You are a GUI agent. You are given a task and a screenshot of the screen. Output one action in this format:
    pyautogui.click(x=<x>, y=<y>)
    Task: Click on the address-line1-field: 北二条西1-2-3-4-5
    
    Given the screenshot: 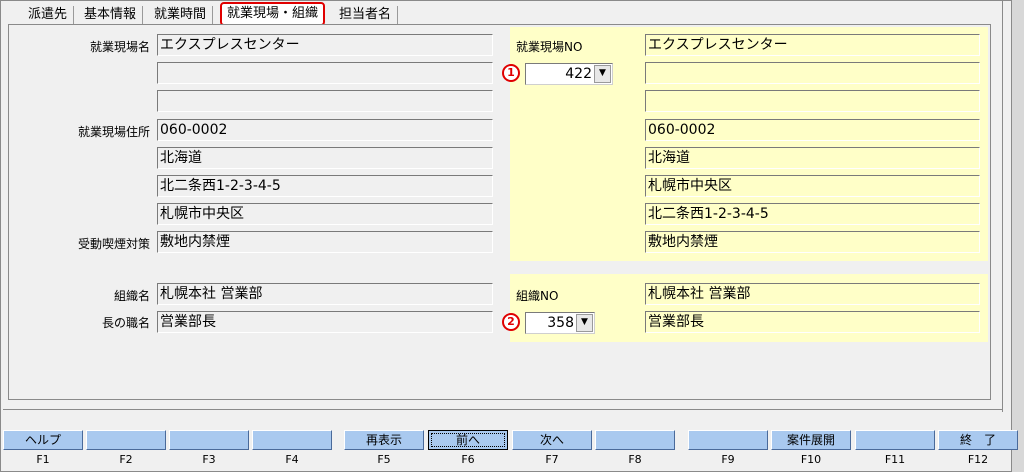 What is the action you would take?
    pyautogui.click(x=325, y=186)
    